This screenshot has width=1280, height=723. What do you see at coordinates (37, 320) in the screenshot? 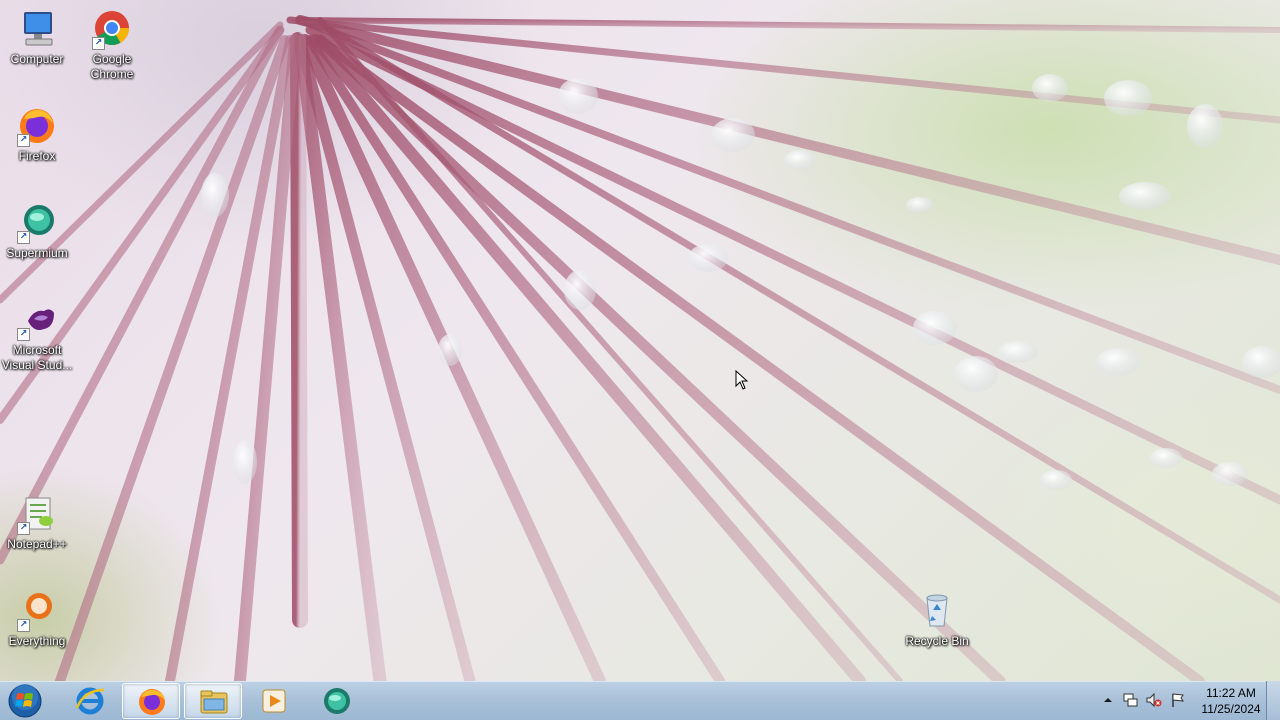
I see `visual-studio-icon: ↗` at bounding box center [37, 320].